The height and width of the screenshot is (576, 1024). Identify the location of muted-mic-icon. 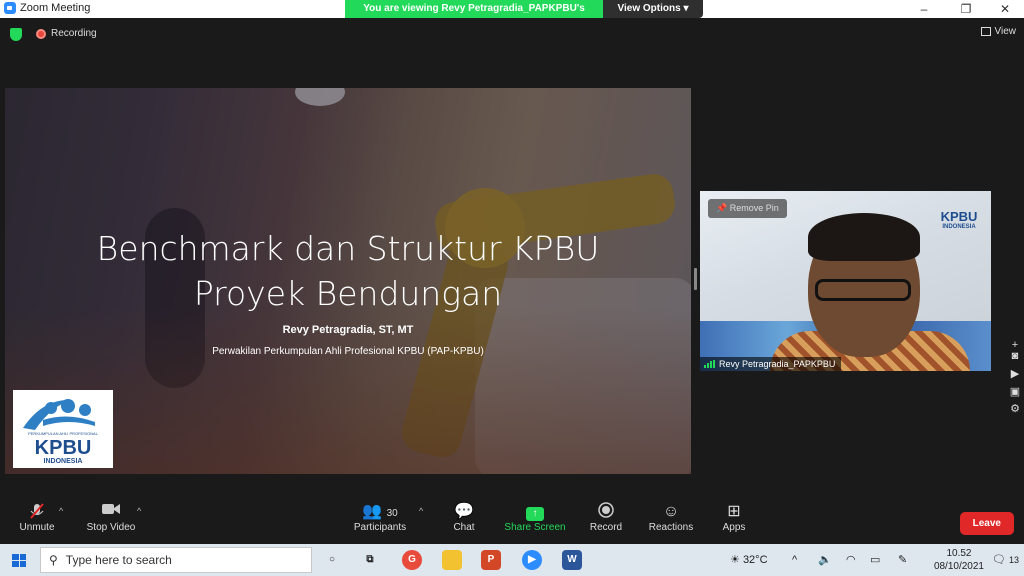
(37, 512).